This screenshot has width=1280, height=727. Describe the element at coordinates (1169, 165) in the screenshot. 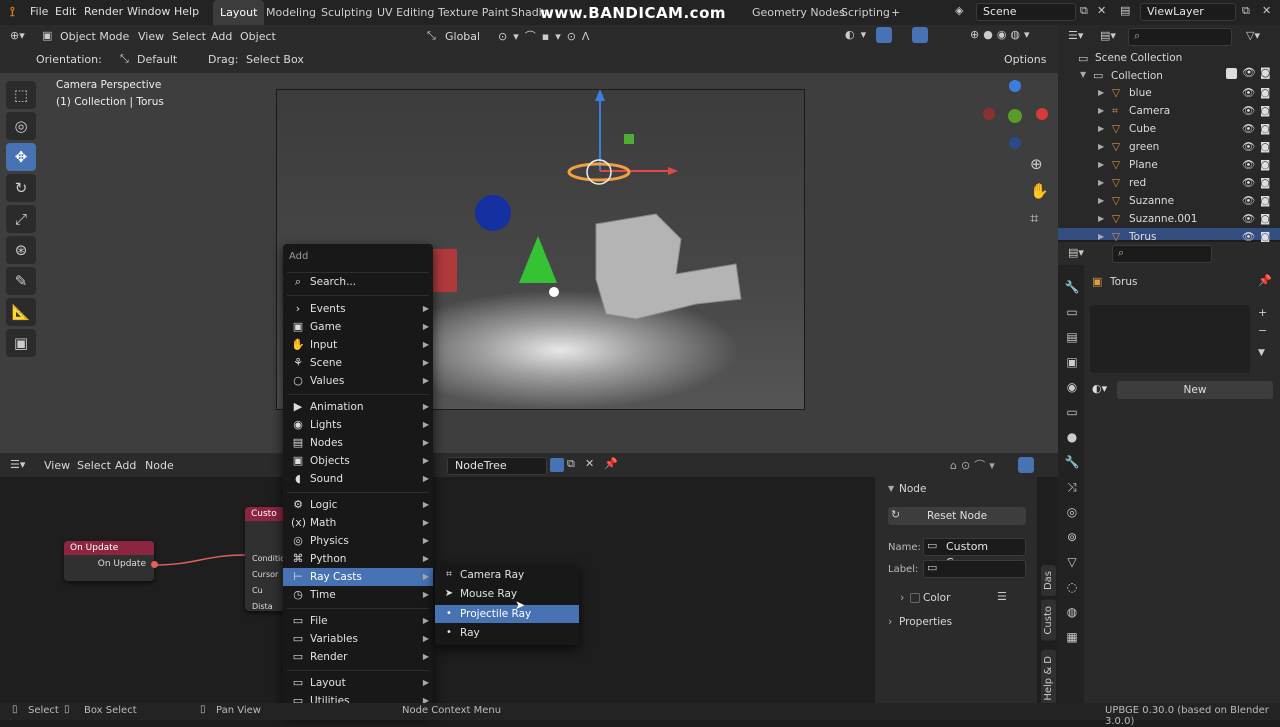

I see `outliner-item-plane: ▶ ▽ Plane 👁 ◙` at that location.